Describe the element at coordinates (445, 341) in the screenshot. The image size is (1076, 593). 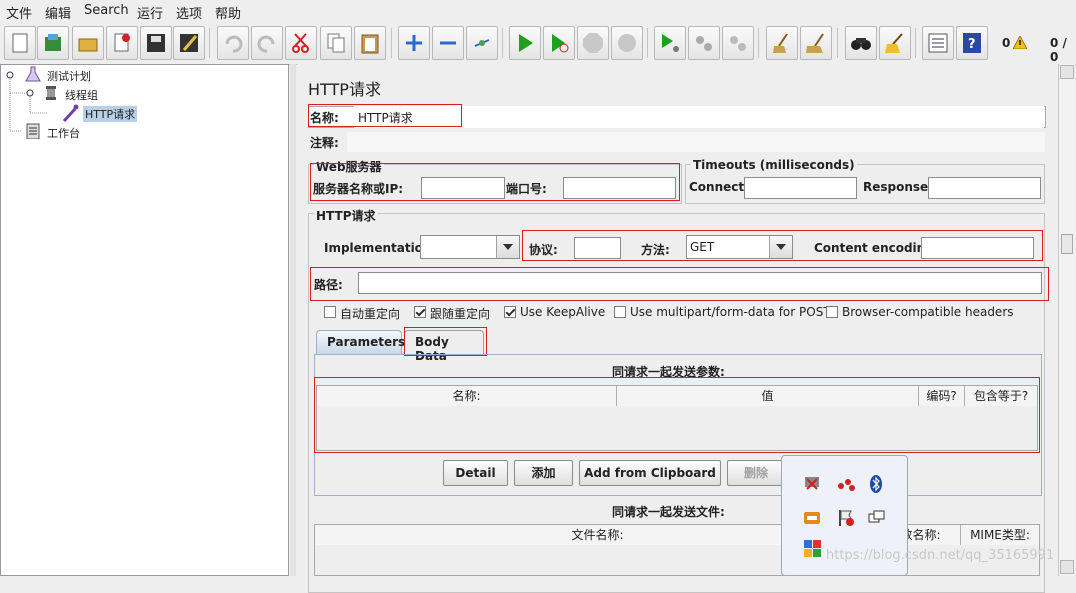
I see `highlight-body-data` at that location.